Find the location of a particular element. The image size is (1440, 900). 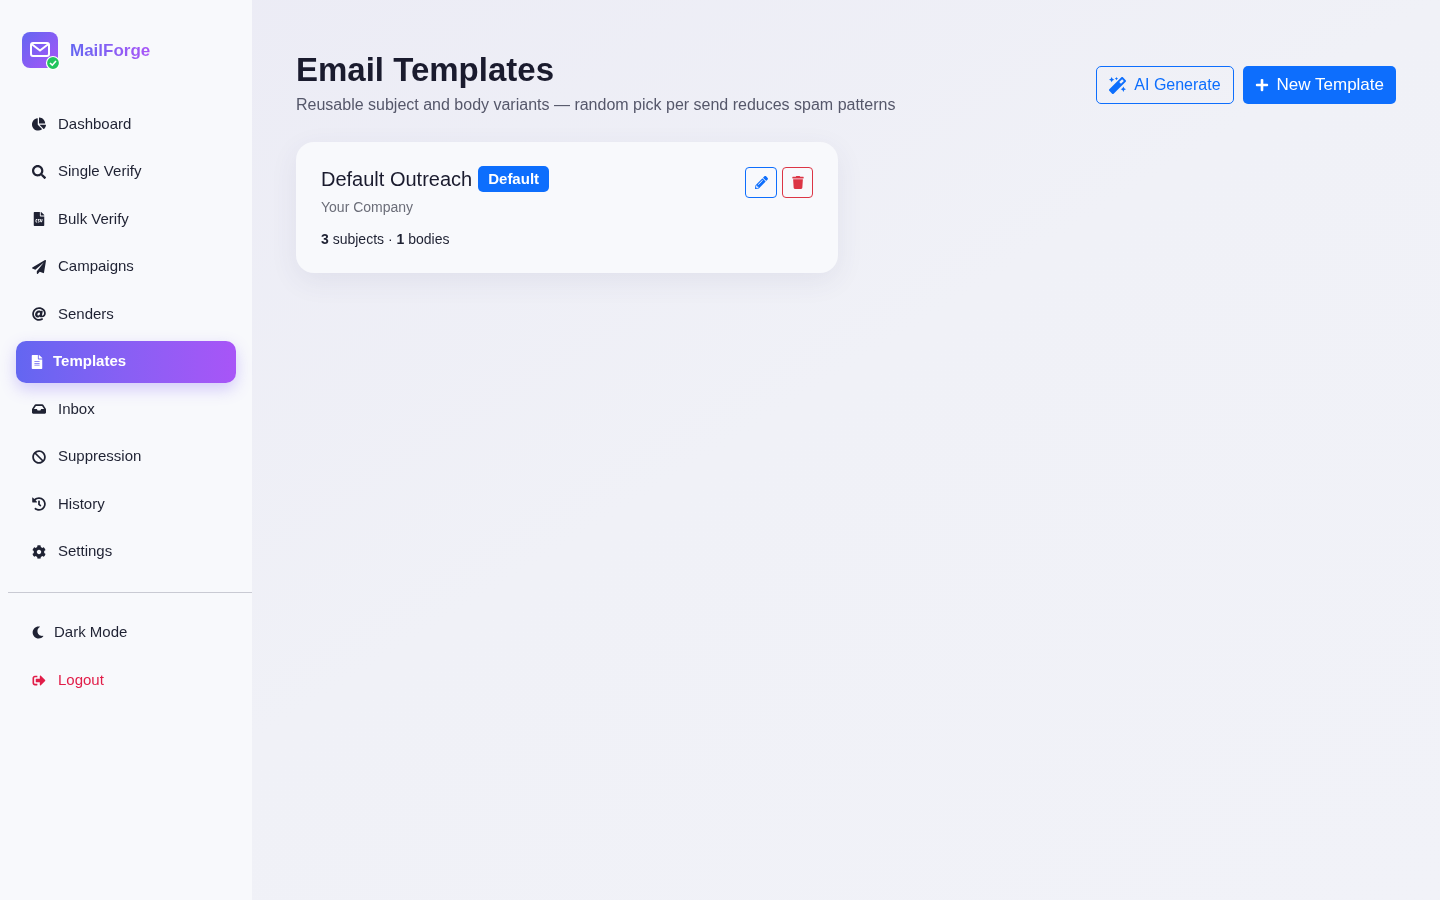

nav-item: Dashboard is located at coordinates (126, 124).